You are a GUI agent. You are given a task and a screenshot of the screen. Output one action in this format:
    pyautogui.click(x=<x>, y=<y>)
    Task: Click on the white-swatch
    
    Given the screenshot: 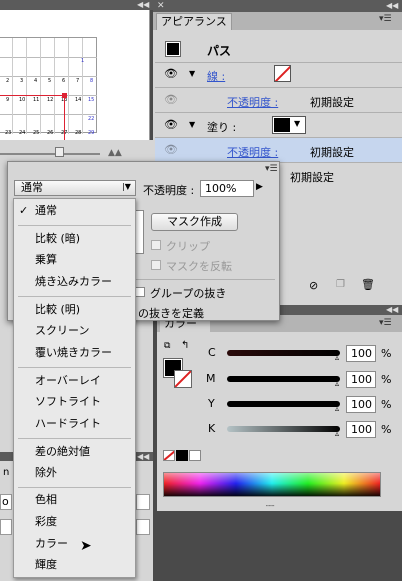 What is the action you would take?
    pyautogui.click(x=195, y=455)
    